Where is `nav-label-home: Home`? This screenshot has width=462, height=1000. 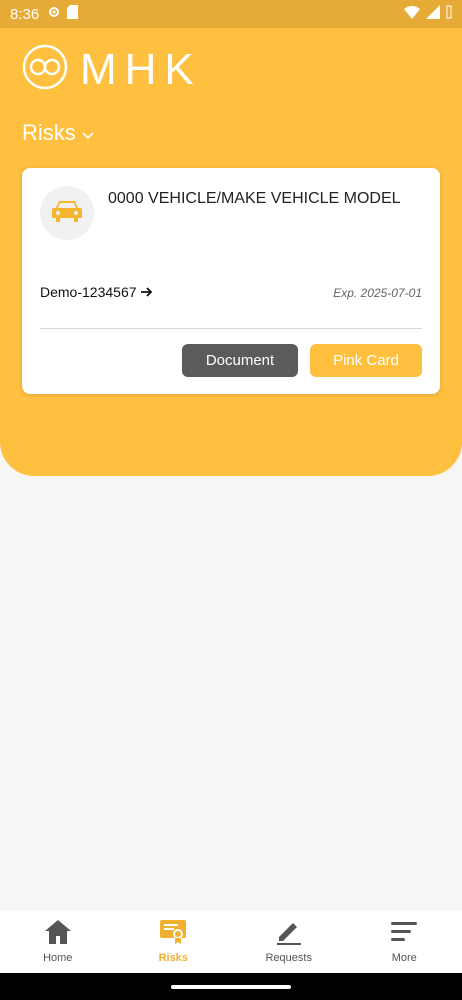
nav-label-home: Home is located at coordinates (58, 958).